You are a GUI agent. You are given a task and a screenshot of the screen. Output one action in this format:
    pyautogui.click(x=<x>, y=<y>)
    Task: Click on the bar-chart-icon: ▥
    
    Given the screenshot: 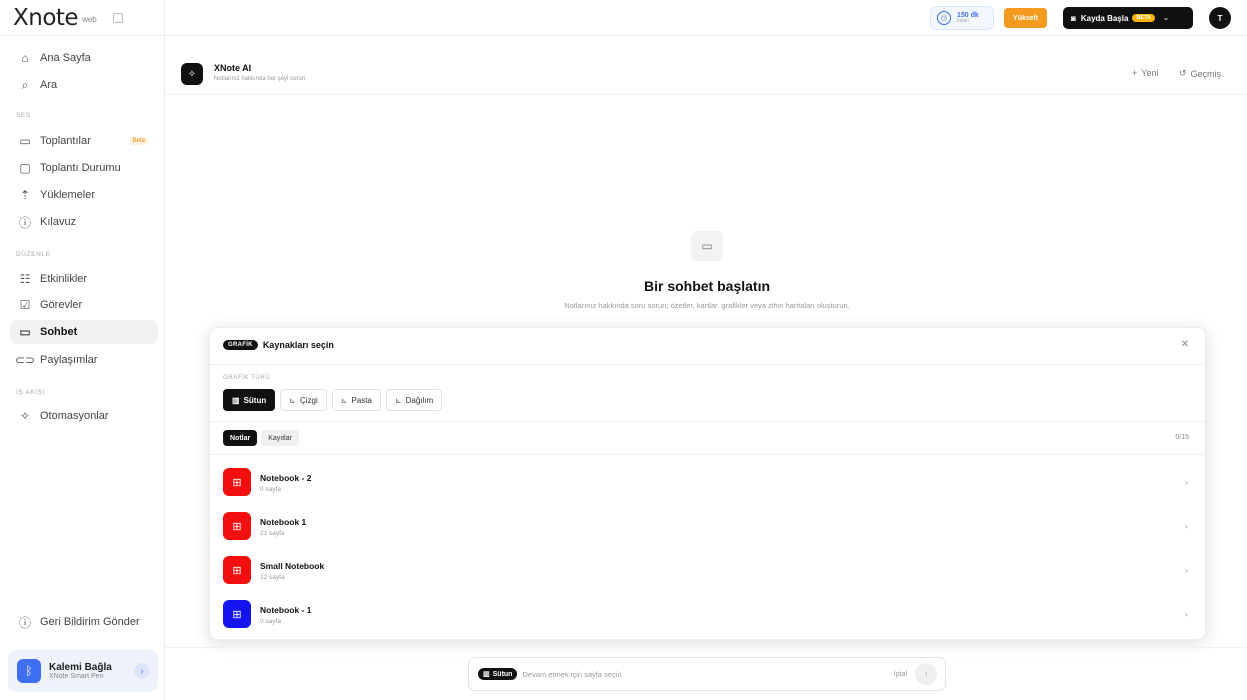 What is the action you would take?
    pyautogui.click(x=236, y=400)
    